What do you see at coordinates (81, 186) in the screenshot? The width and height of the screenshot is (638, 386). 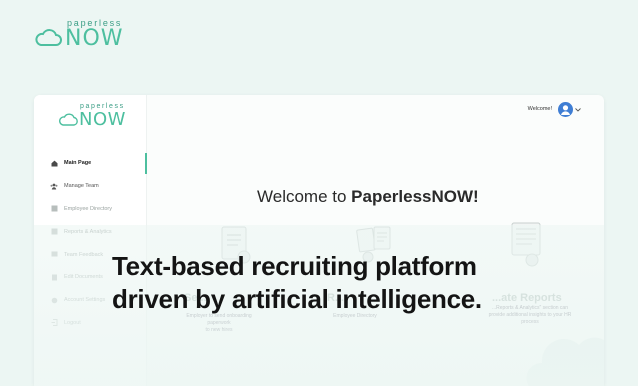 I see `sidebar-item-label: Manage Team` at bounding box center [81, 186].